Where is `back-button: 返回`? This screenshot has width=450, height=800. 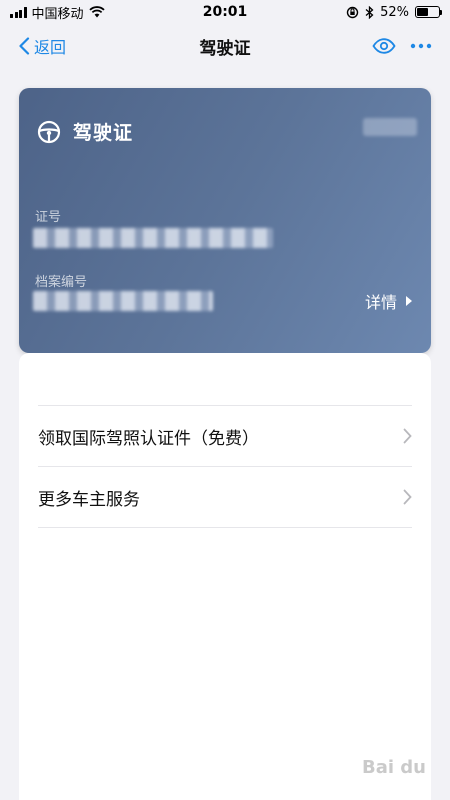 back-button: 返回 is located at coordinates (42, 46).